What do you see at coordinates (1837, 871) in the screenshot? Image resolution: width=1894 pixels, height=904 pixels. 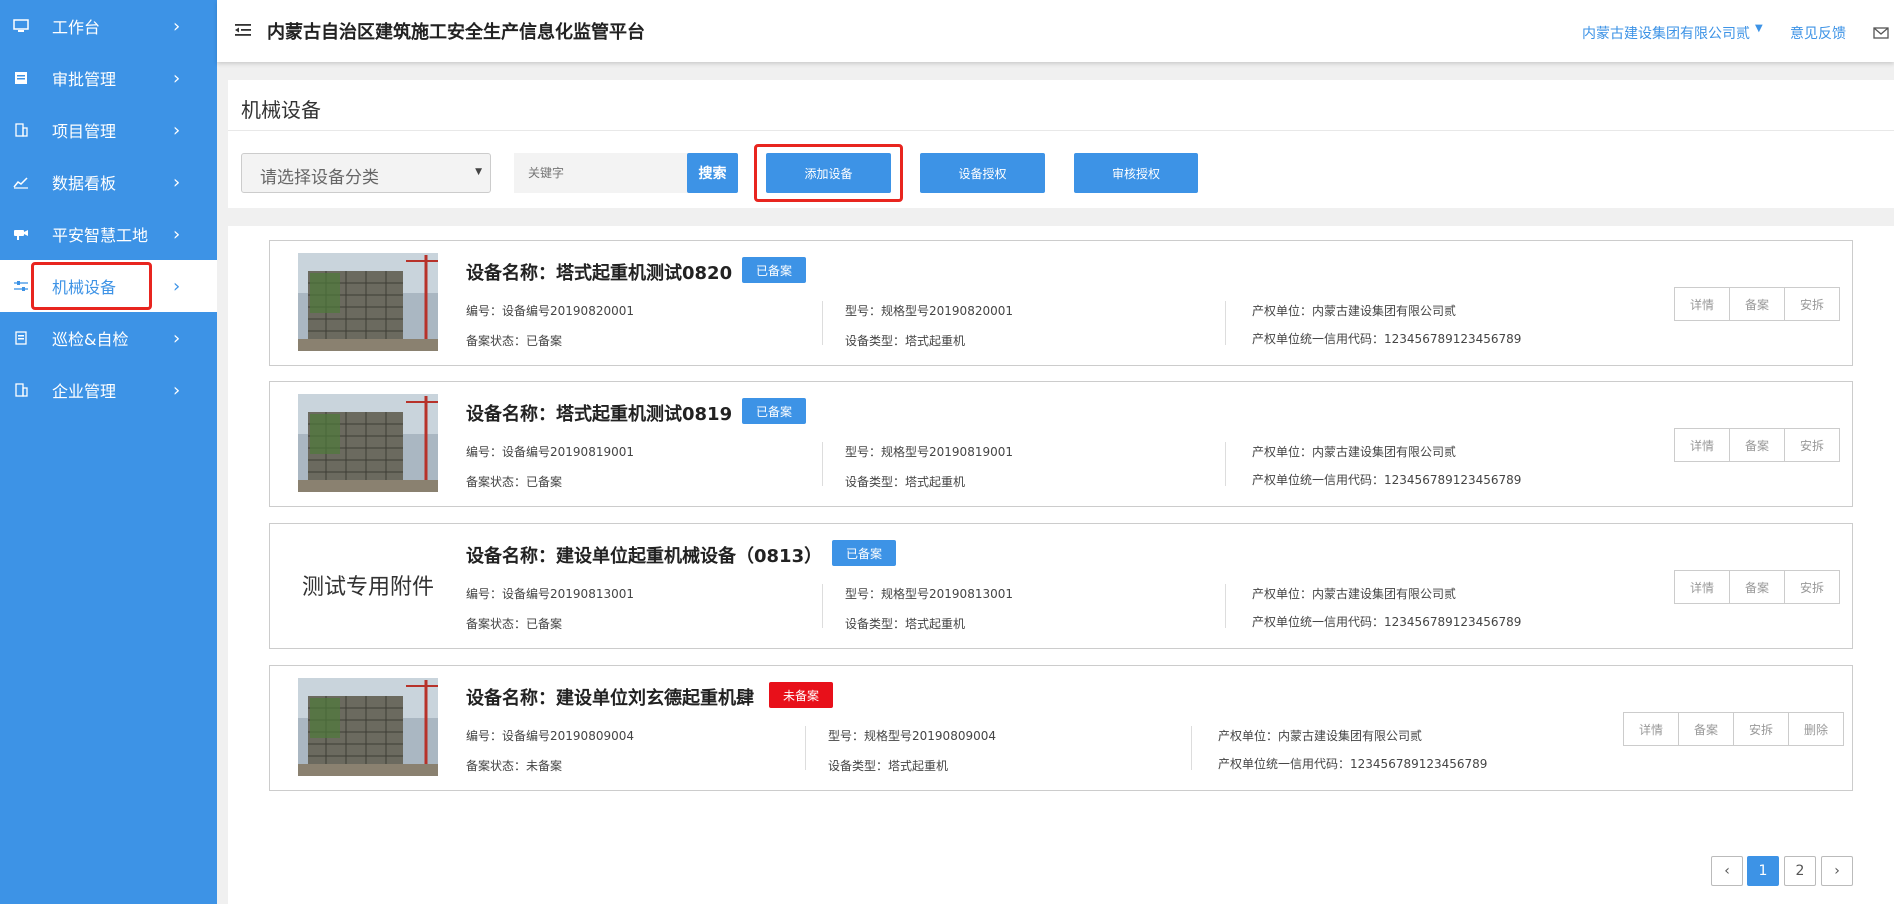 I see `next-page-button: ›` at bounding box center [1837, 871].